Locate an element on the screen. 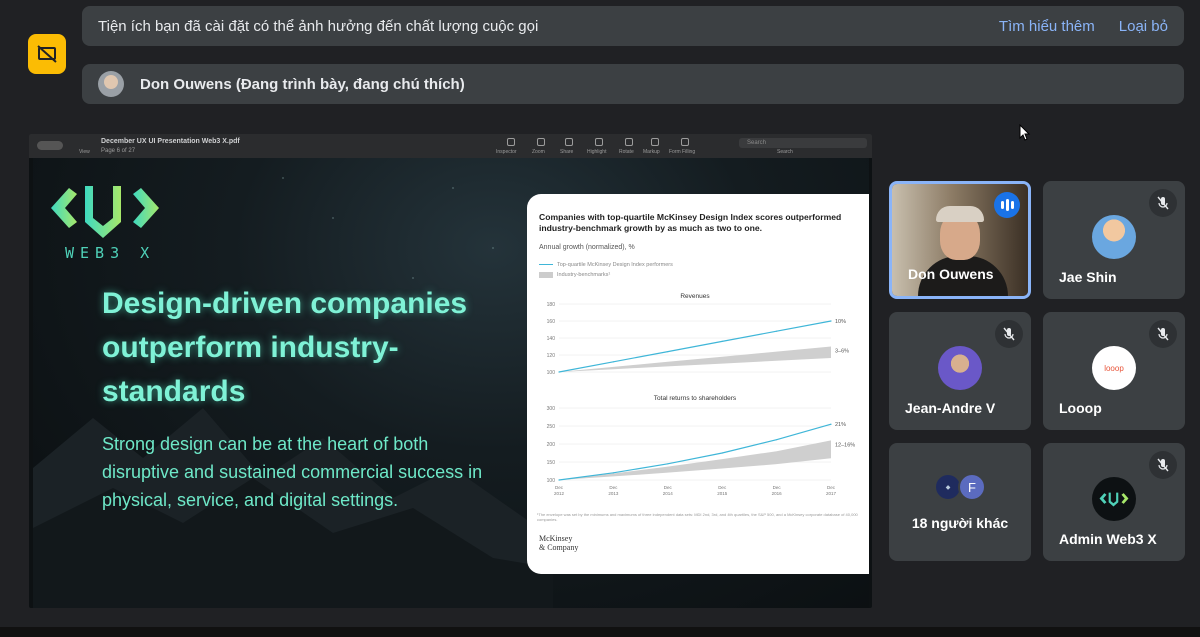 This screenshot has height=637, width=1200. markup-icon is located at coordinates (655, 142).